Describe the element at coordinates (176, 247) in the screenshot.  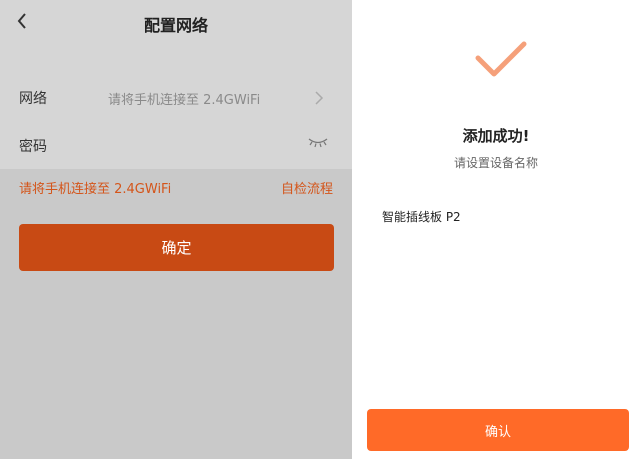
I see `confirm-button: 确定` at that location.